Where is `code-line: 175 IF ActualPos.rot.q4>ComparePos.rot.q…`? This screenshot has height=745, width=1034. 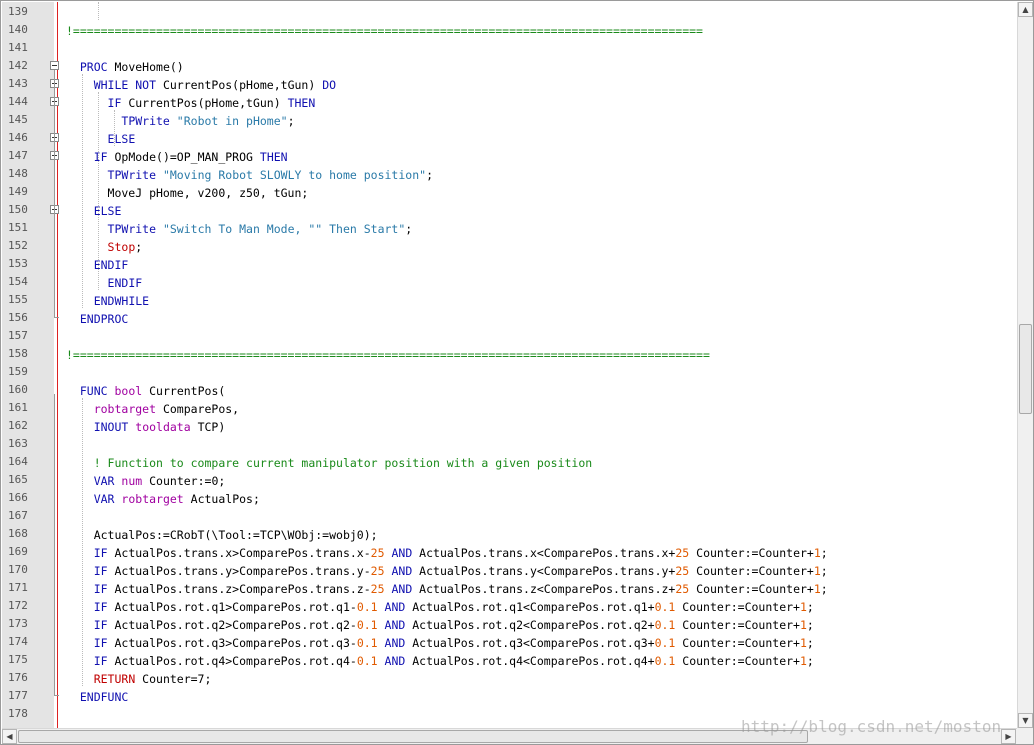 code-line: 175 IF ActualPos.rot.q4>ComparePos.rot.q… is located at coordinates (509, 660).